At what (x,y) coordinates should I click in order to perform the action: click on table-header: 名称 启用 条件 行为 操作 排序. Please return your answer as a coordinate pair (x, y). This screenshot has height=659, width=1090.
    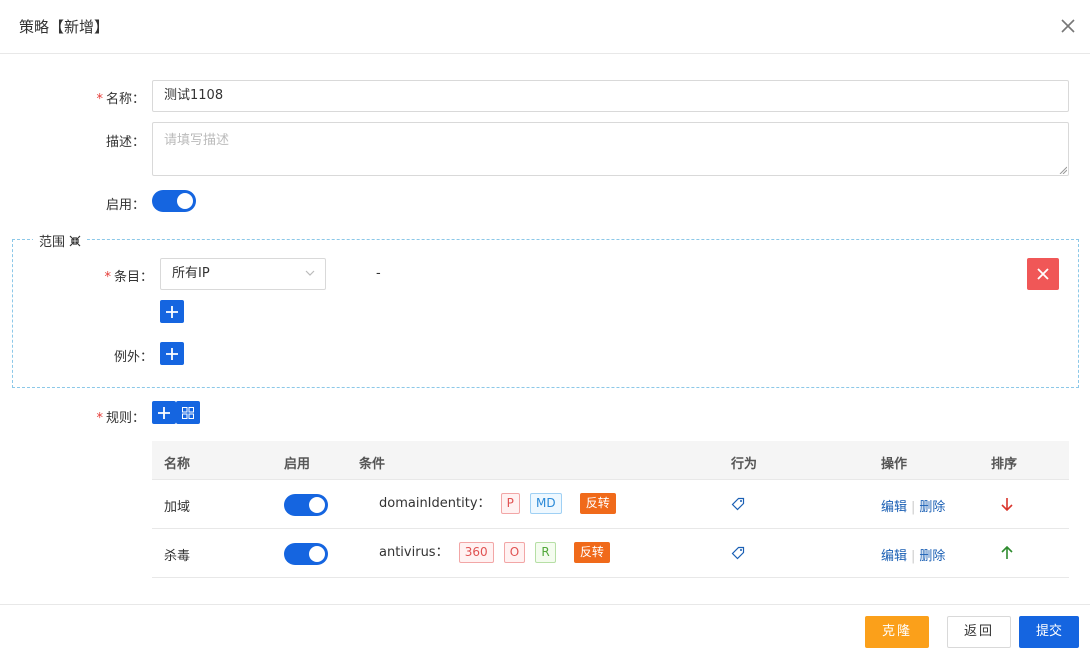
    Looking at the image, I should click on (610, 460).